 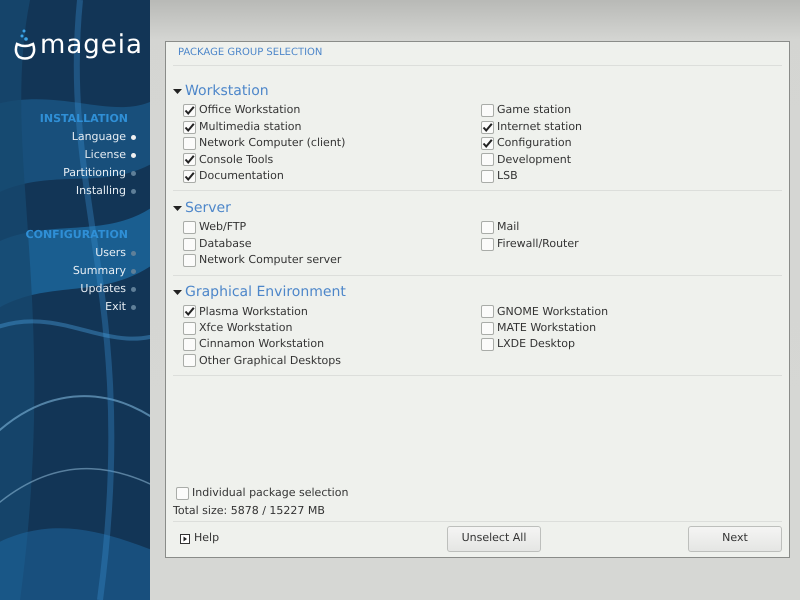 What do you see at coordinates (222, 227) in the screenshot?
I see `option-label: Web/FTP` at bounding box center [222, 227].